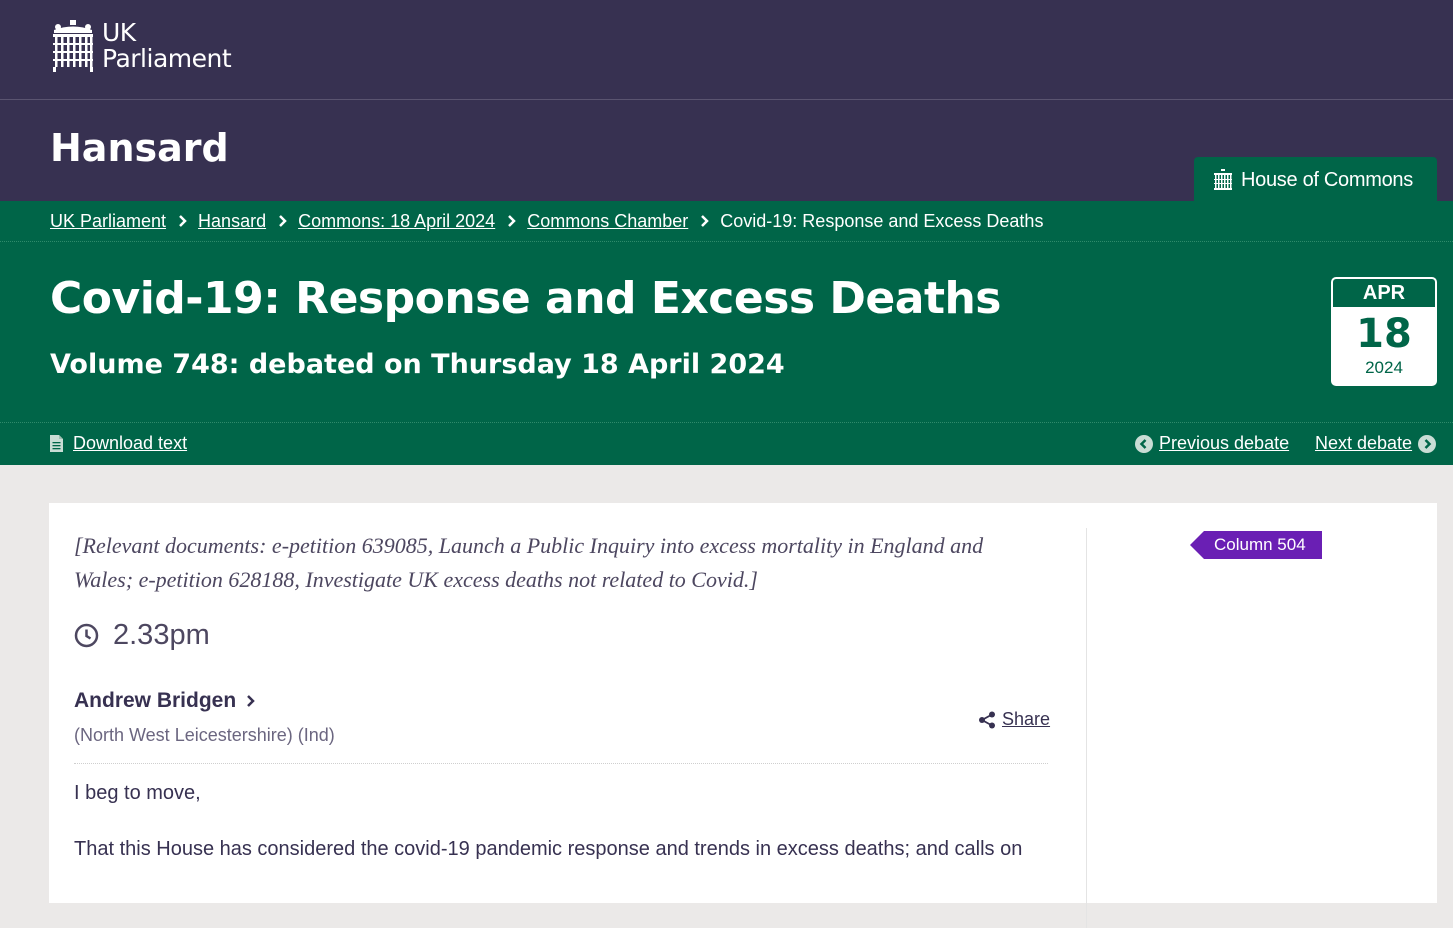  What do you see at coordinates (108, 221) in the screenshot?
I see `breadcrumb-uk-parliament: UK Parliament` at bounding box center [108, 221].